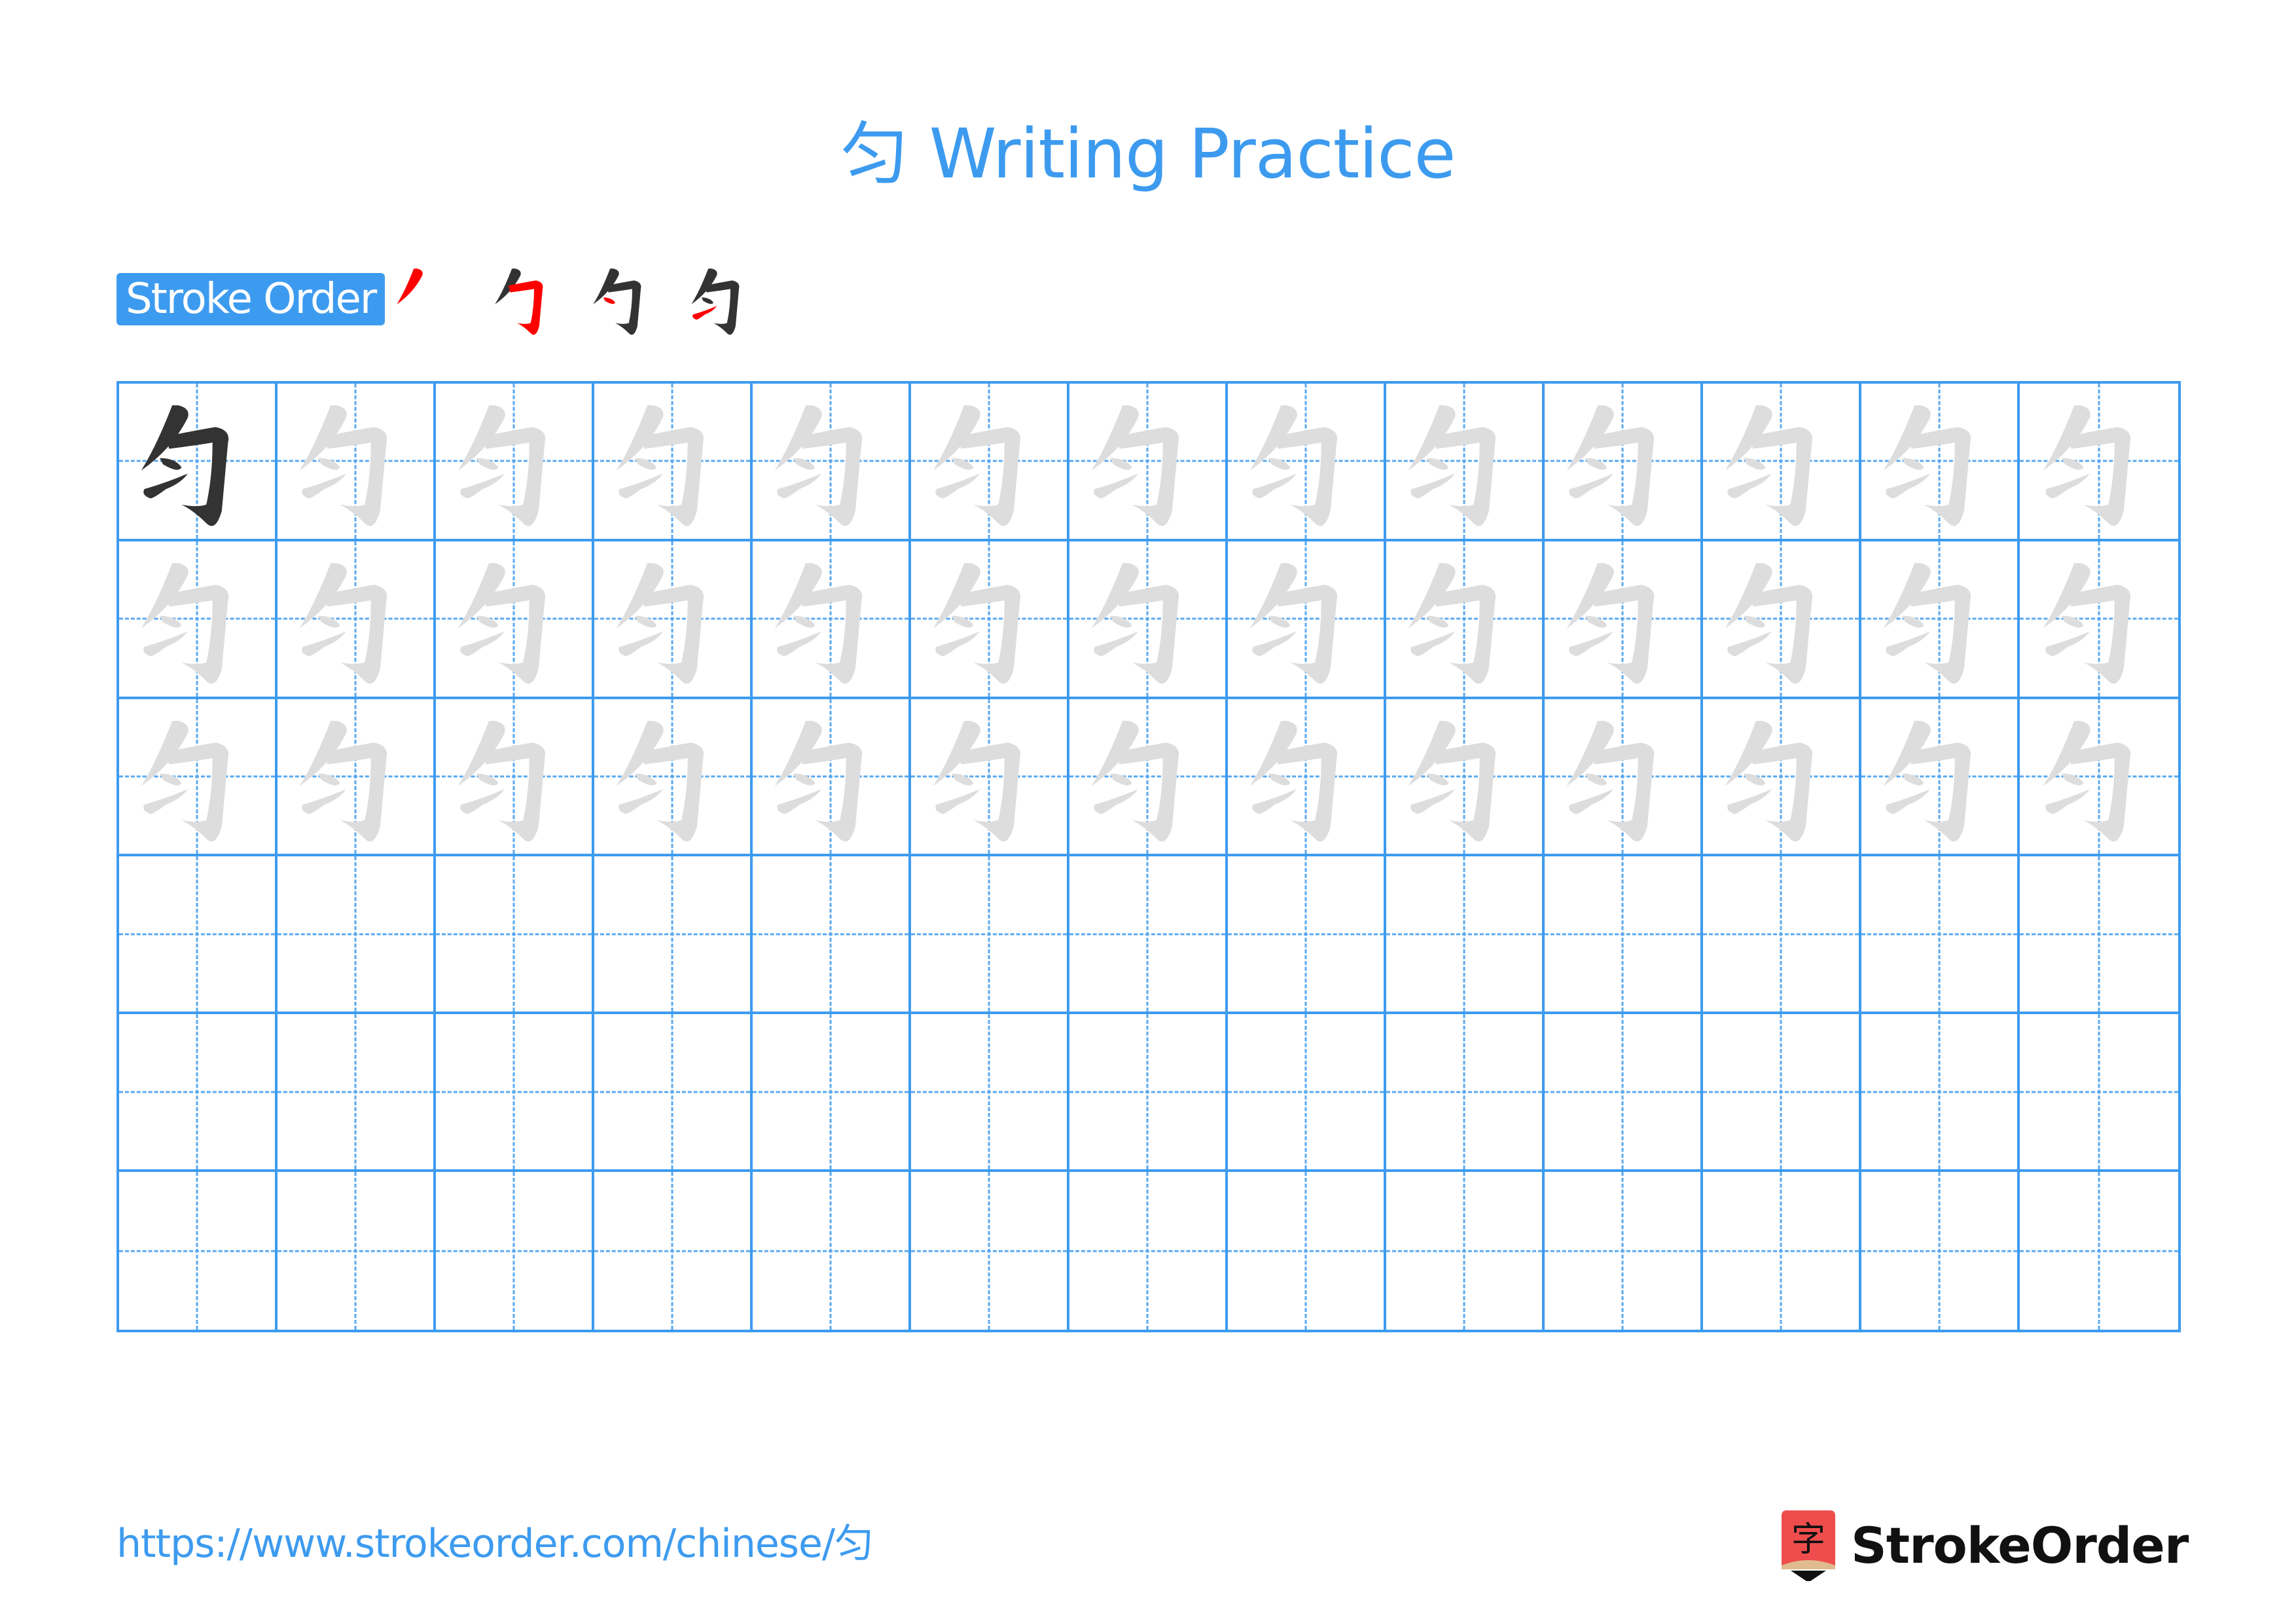  Describe the element at coordinates (1808, 1545) in the screenshot. I see `pencil-character-icon: 字` at that location.